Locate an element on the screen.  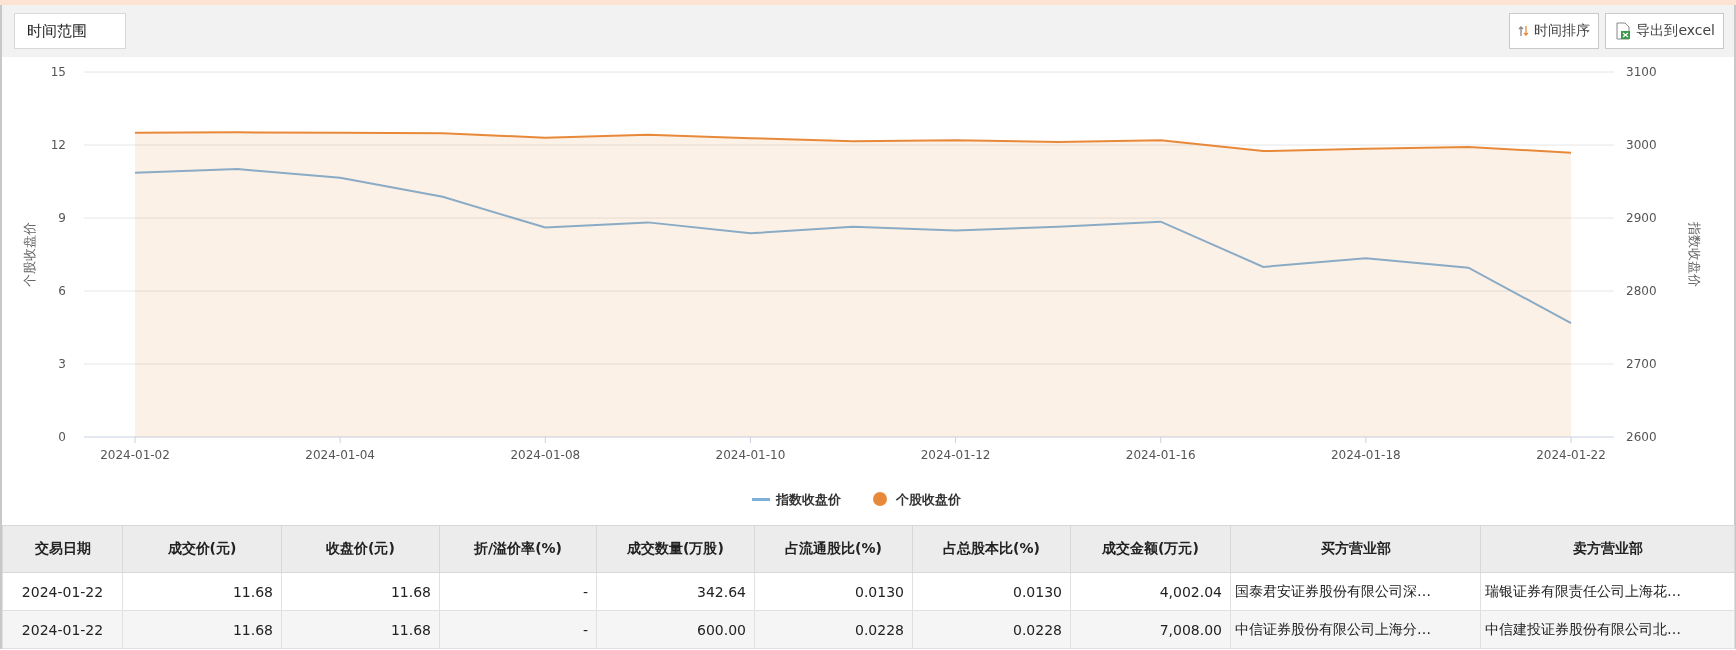
column-header: 成交价(元) is located at coordinates (202, 549).